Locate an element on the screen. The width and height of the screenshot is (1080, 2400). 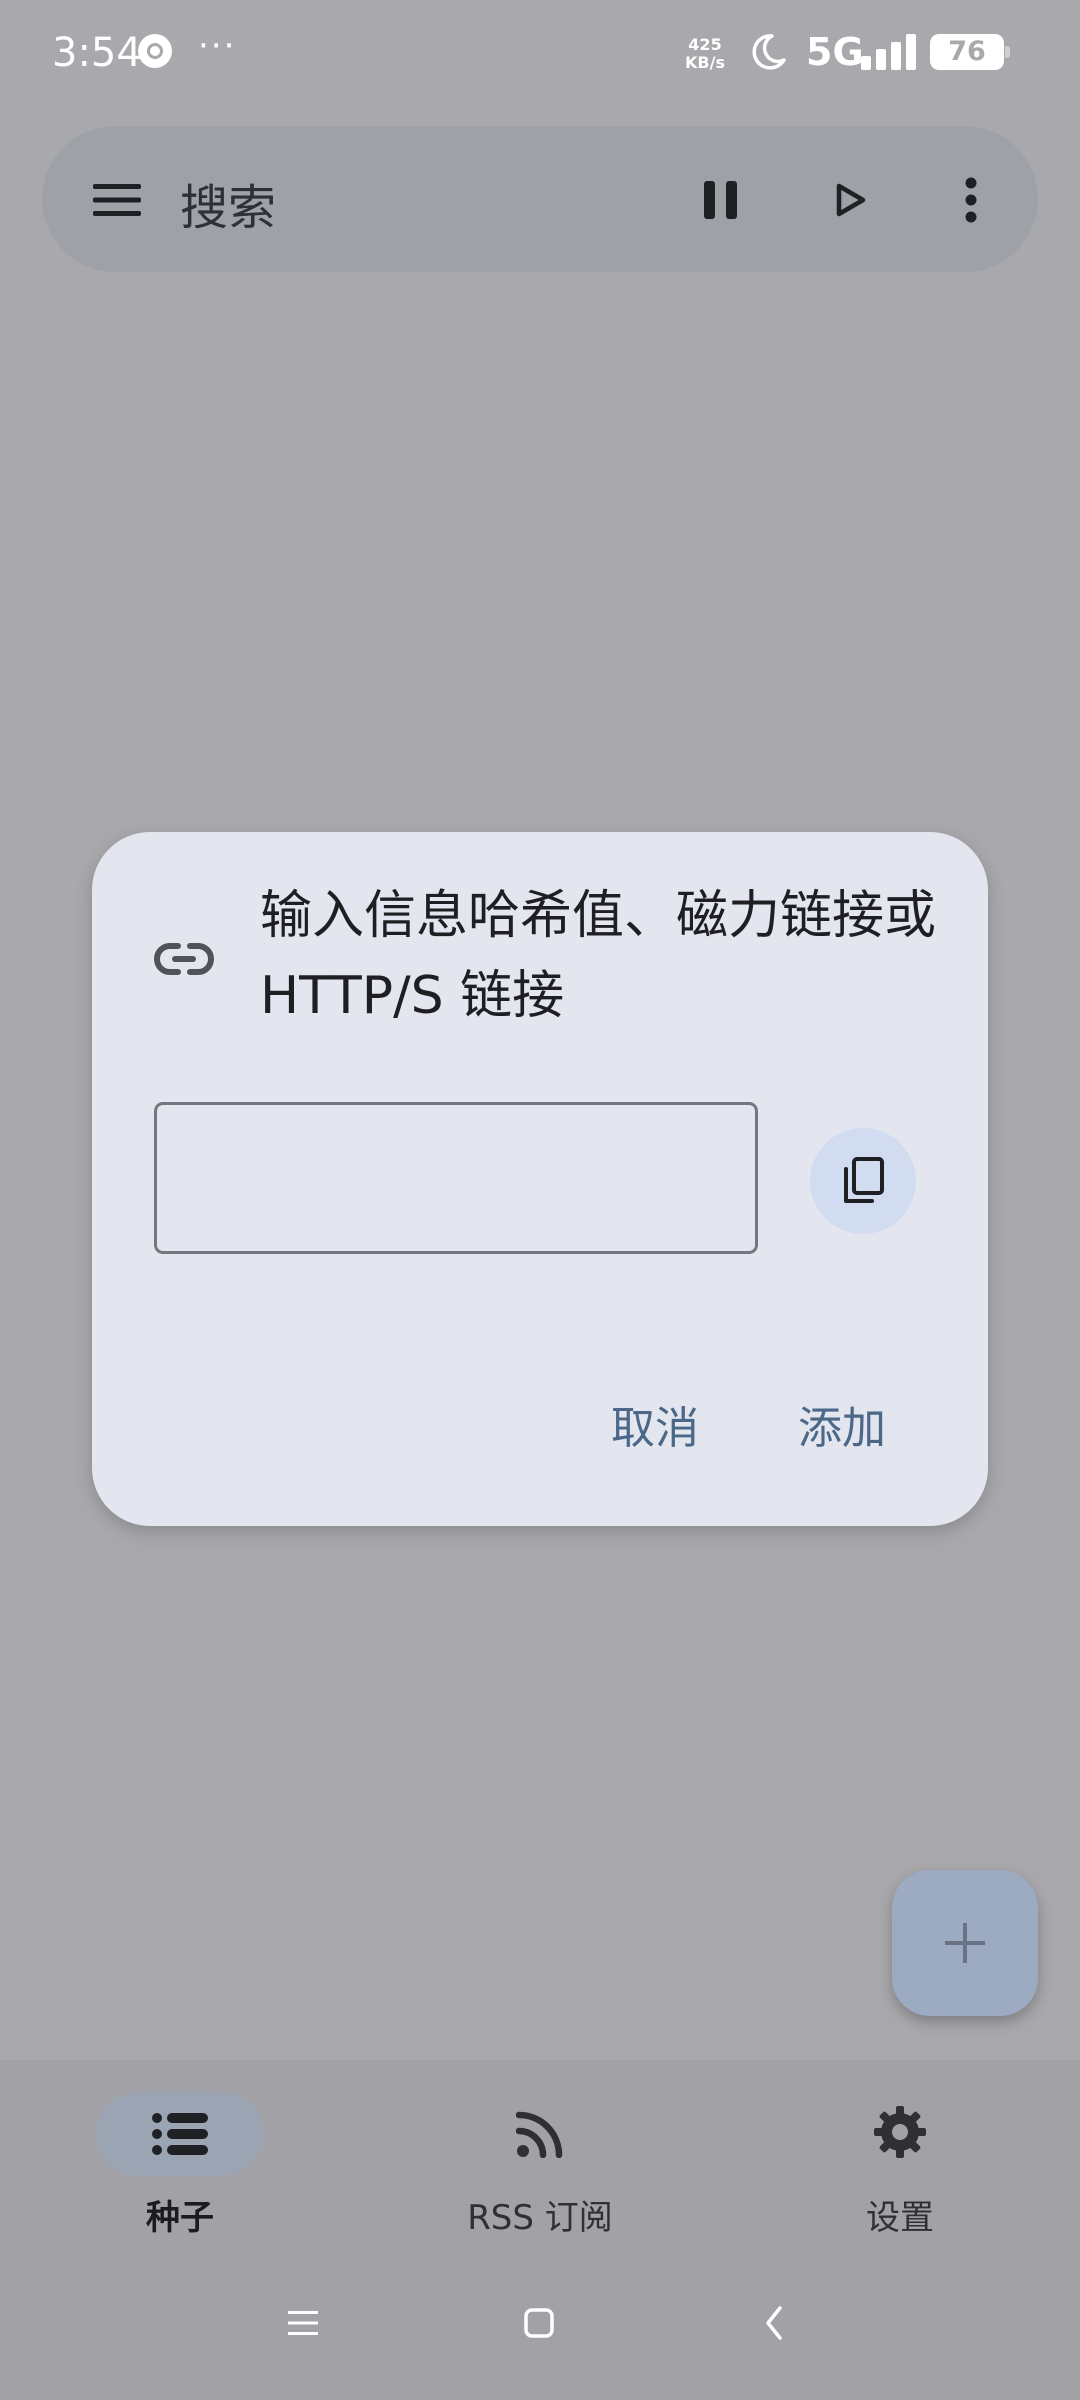
status-time: 3:54 is located at coordinates (97, 53).